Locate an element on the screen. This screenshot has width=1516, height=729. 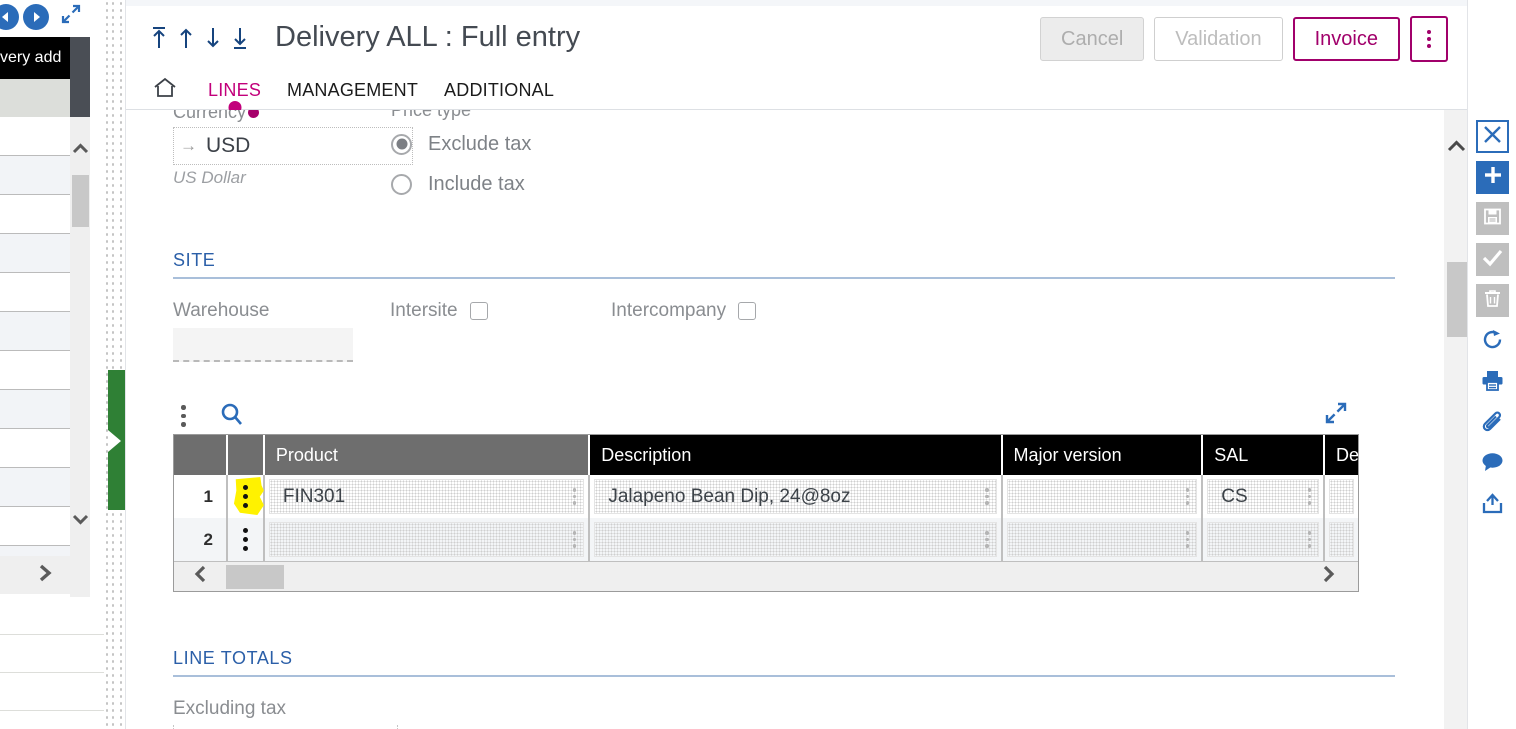
grid-scroll-left-button is located at coordinates (200, 576).